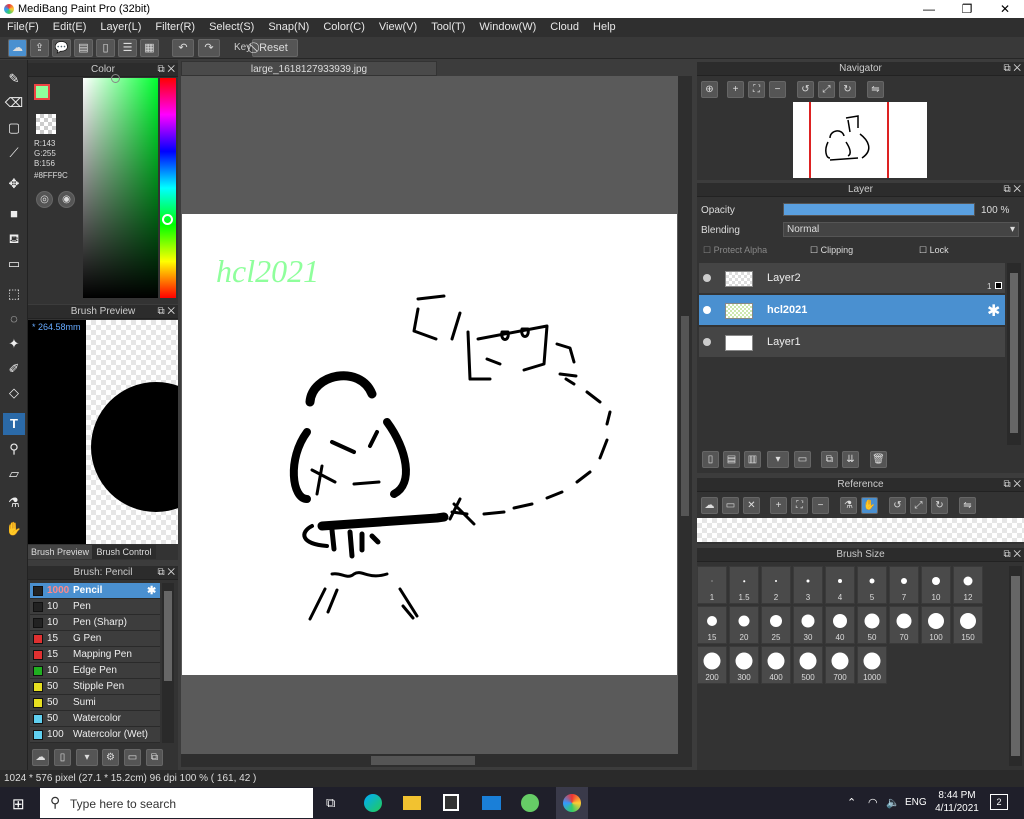 The height and width of the screenshot is (819, 1024). What do you see at coordinates (23, 27) in the screenshot?
I see `menu-file: File(F)` at bounding box center [23, 27].